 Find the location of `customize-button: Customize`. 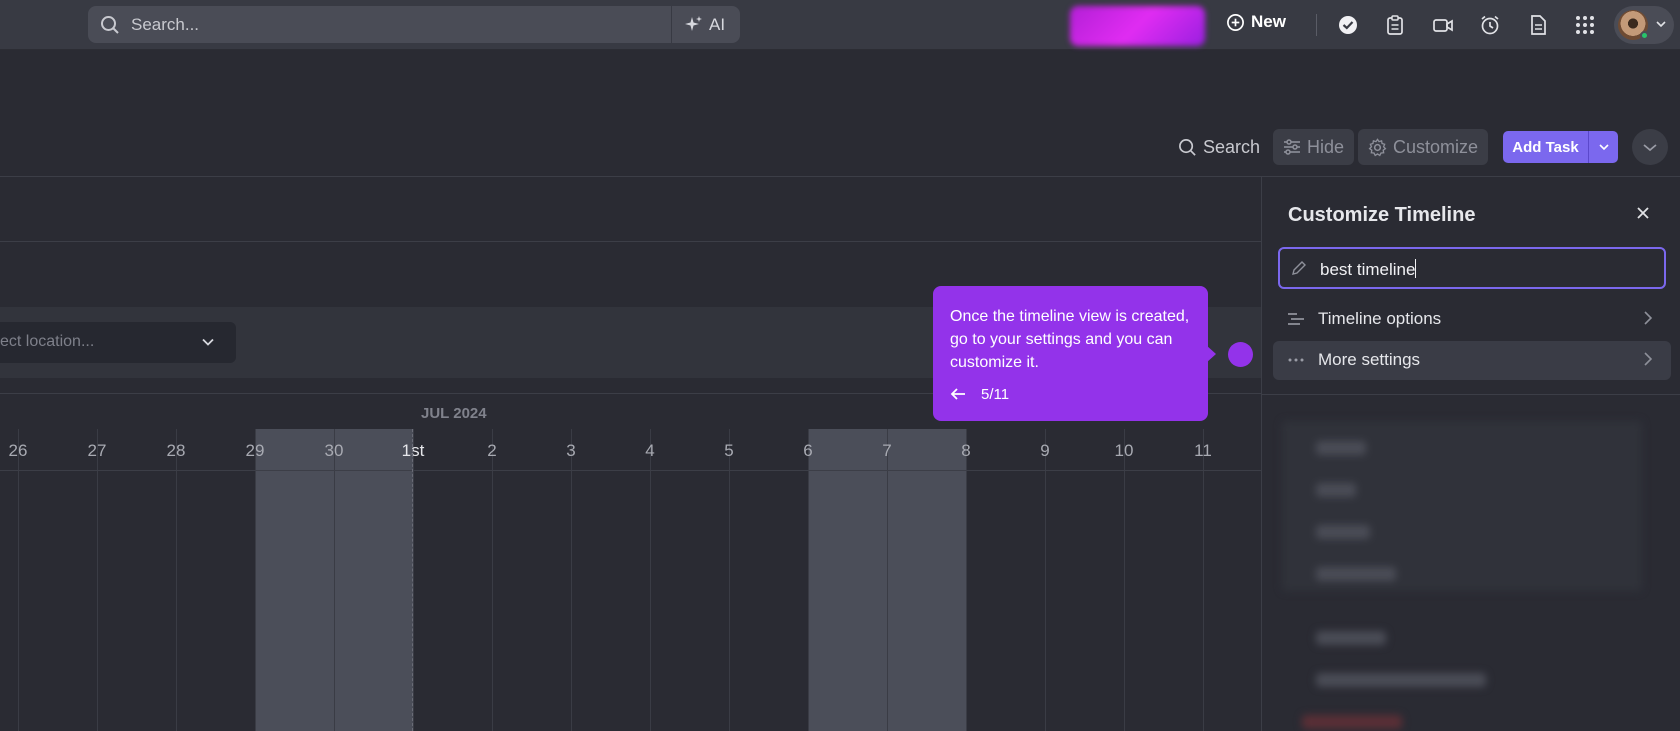

customize-button: Customize is located at coordinates (1423, 147).